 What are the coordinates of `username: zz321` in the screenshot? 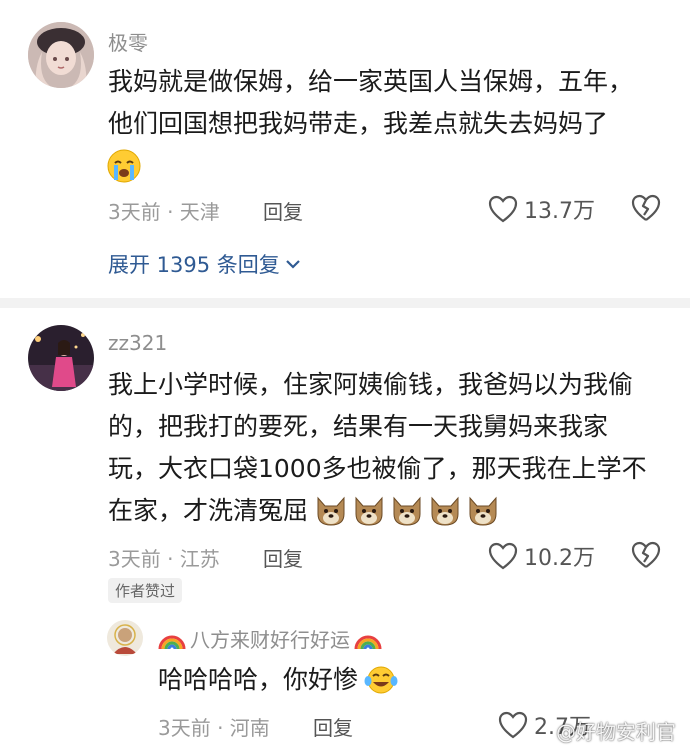 It's located at (137, 343).